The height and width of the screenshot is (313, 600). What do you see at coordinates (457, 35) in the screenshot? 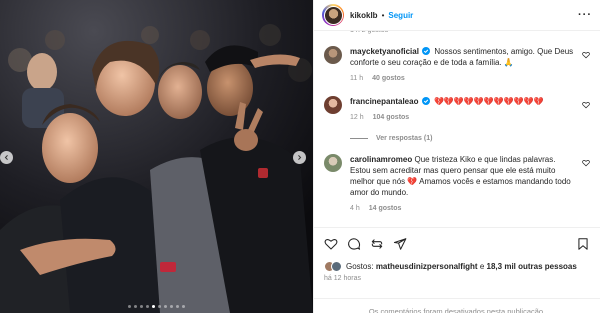
I see `clipped-comment-meta: 1 h 2 gostos` at bounding box center [457, 35].